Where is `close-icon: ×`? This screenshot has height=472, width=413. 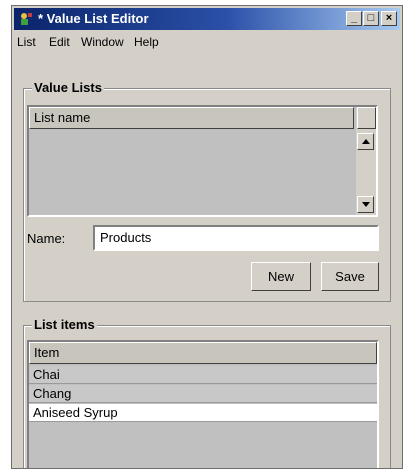 close-icon: × is located at coordinates (389, 18).